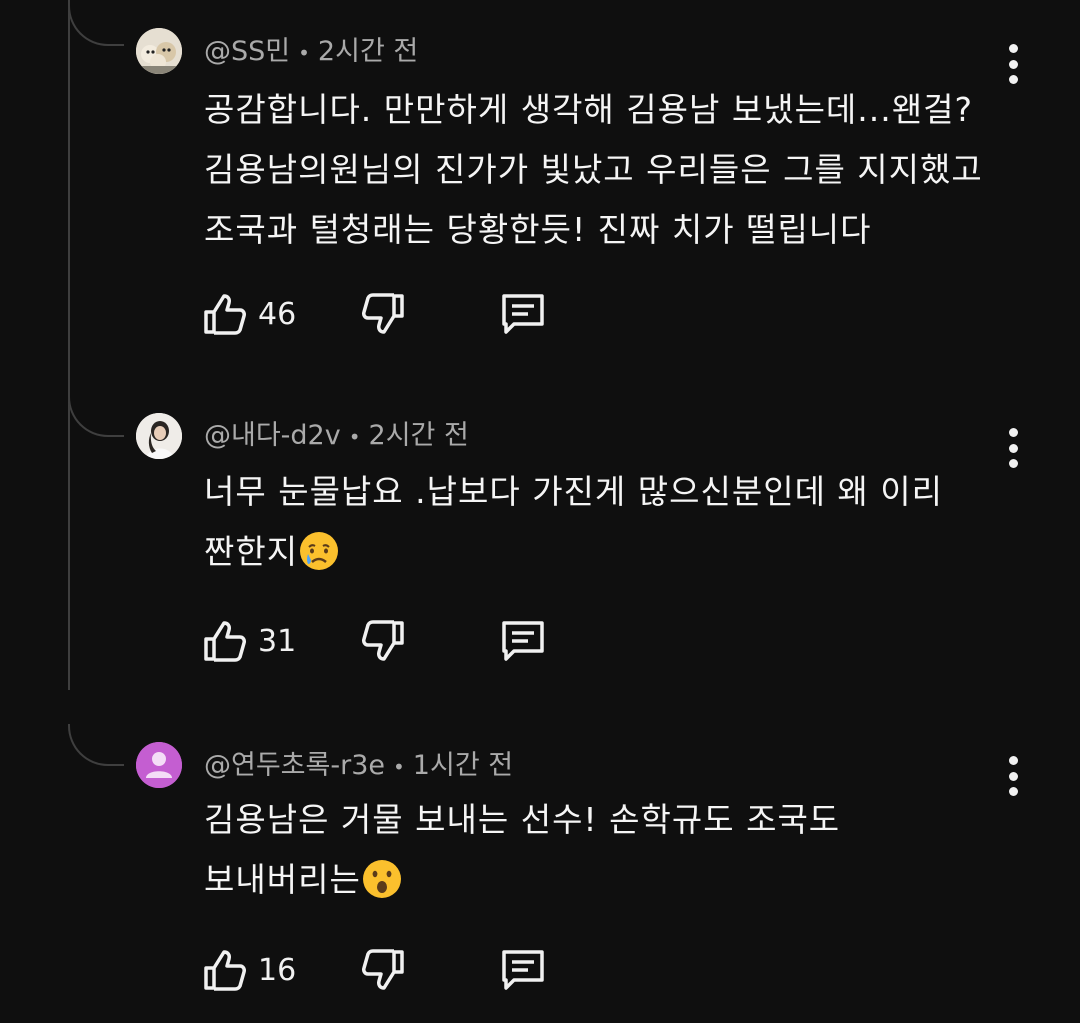 Image resolution: width=1080 pixels, height=1023 pixels. I want to click on comment-line: 너무 눈물납요 .납보다 가진게 많으신분인데 왜 이리, so click(573, 491).